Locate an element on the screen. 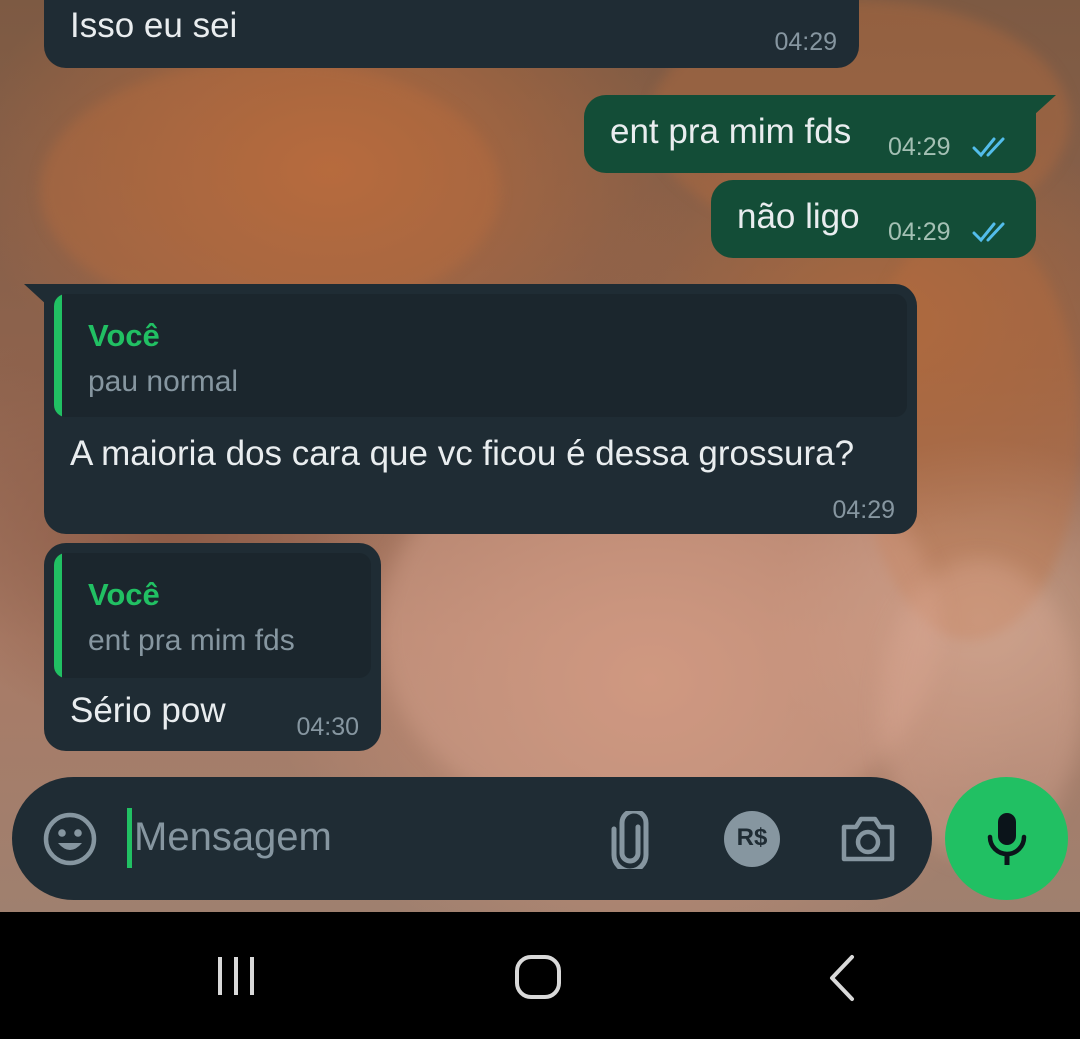 This screenshot has width=1080, height=1039. payment-icon: R$ is located at coordinates (752, 839).